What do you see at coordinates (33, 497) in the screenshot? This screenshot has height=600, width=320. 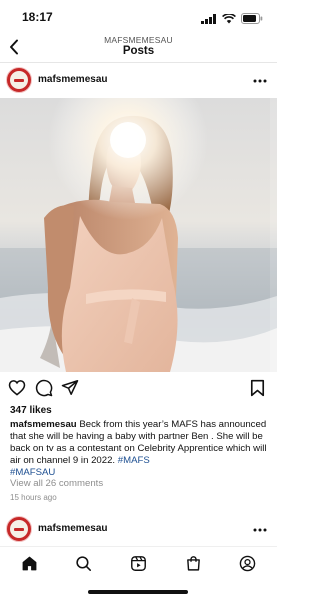 I see `post-timestamp: 15 hours ago` at bounding box center [33, 497].